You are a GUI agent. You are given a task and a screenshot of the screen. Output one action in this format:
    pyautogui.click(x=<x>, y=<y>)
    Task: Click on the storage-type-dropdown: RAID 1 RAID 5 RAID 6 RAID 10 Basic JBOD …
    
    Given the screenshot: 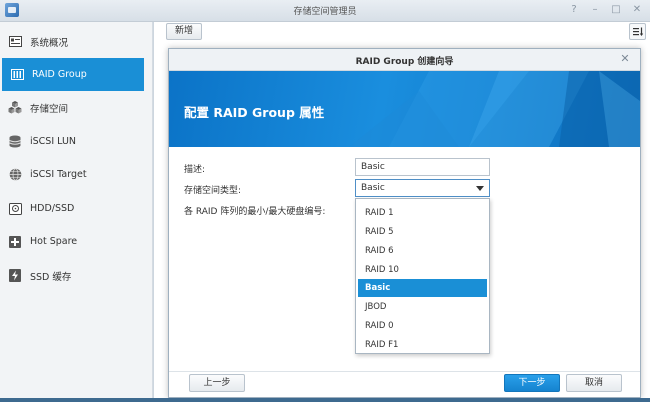 What is the action you would take?
    pyautogui.click(x=422, y=276)
    